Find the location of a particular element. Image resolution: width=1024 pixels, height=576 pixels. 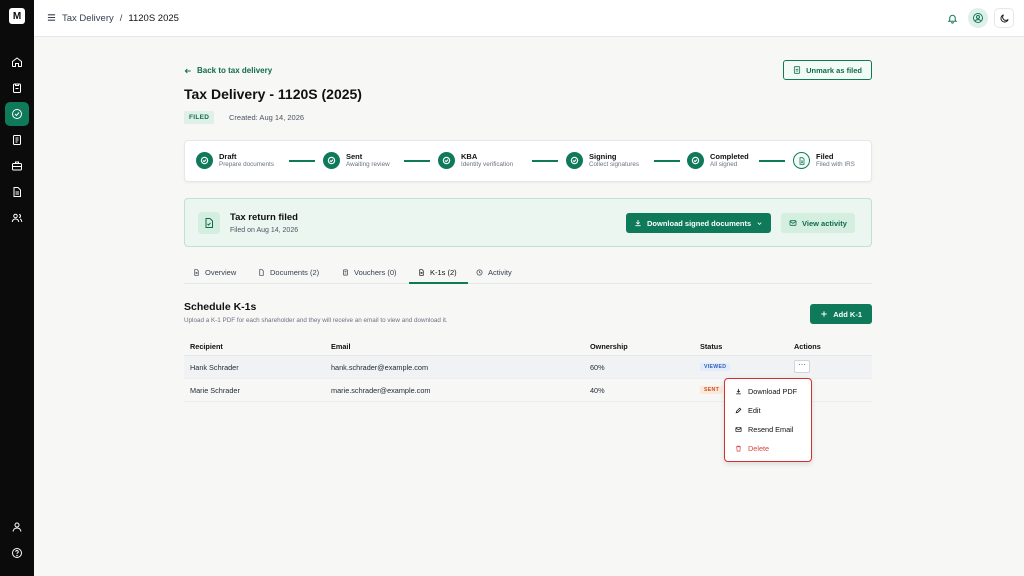

step-label: Completed is located at coordinates (729, 156).